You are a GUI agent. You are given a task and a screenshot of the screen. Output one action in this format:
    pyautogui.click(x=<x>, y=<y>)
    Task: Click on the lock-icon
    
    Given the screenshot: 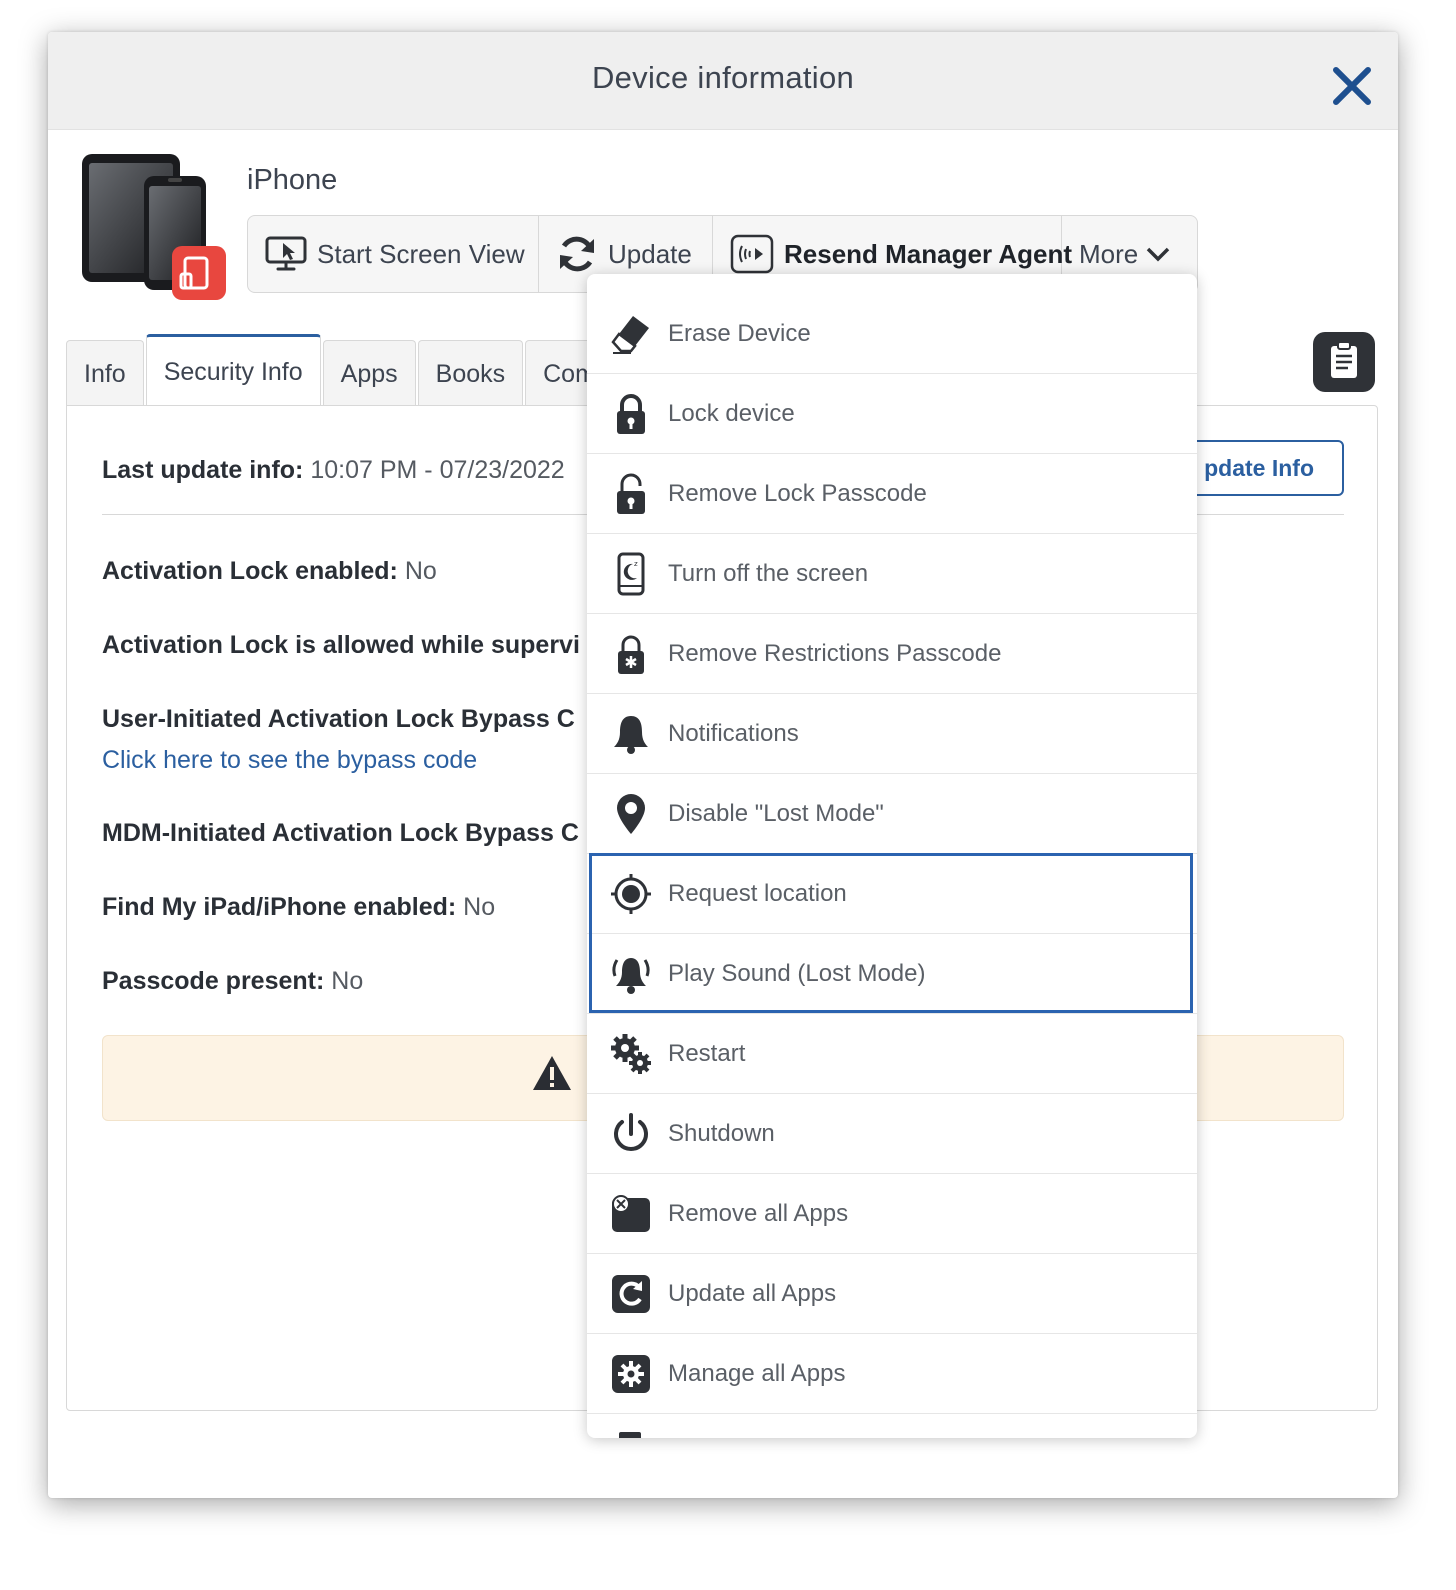 What is the action you would take?
    pyautogui.click(x=631, y=413)
    